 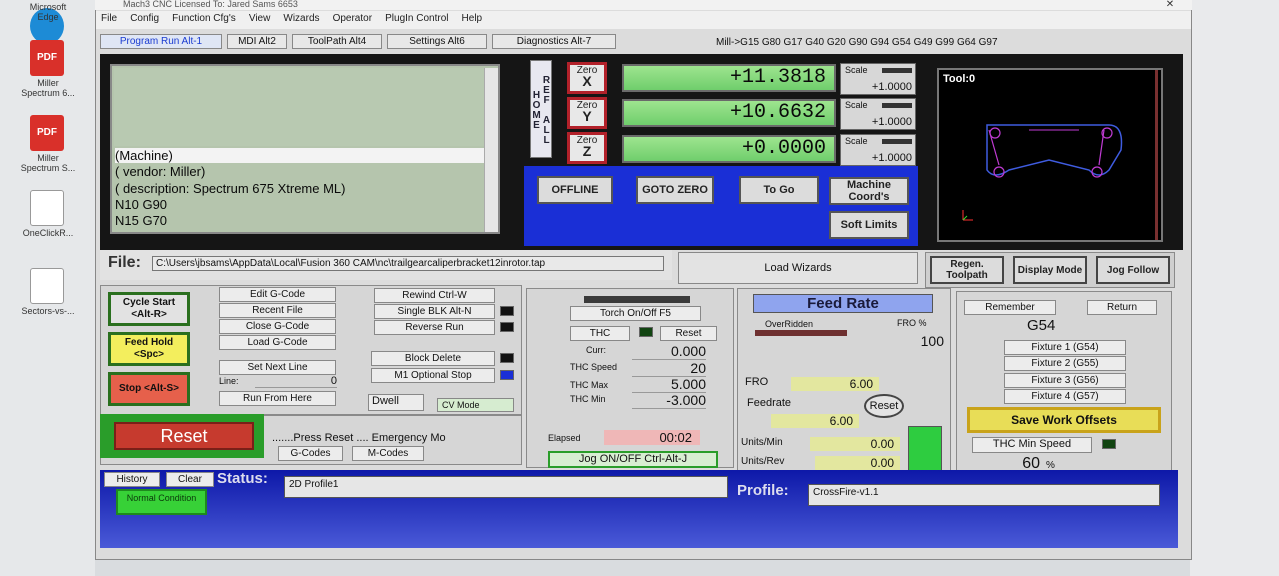 I want to click on dwell-indicator: Dwell, so click(x=396, y=402).